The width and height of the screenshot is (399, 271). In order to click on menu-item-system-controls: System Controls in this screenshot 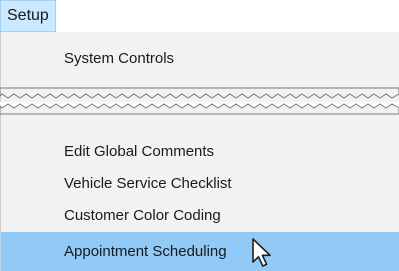, I will do `click(119, 58)`.